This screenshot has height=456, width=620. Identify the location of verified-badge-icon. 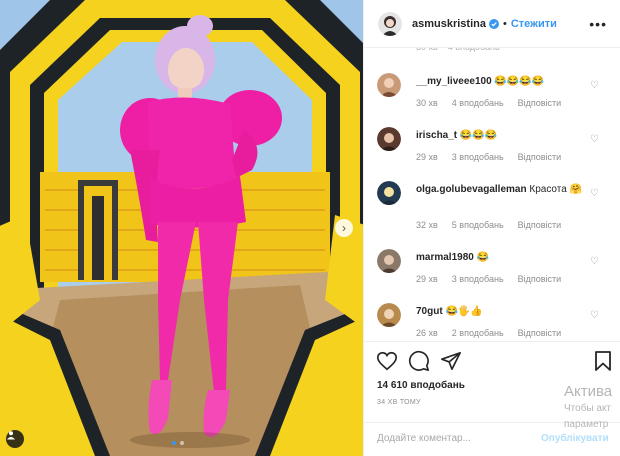
(493, 23).